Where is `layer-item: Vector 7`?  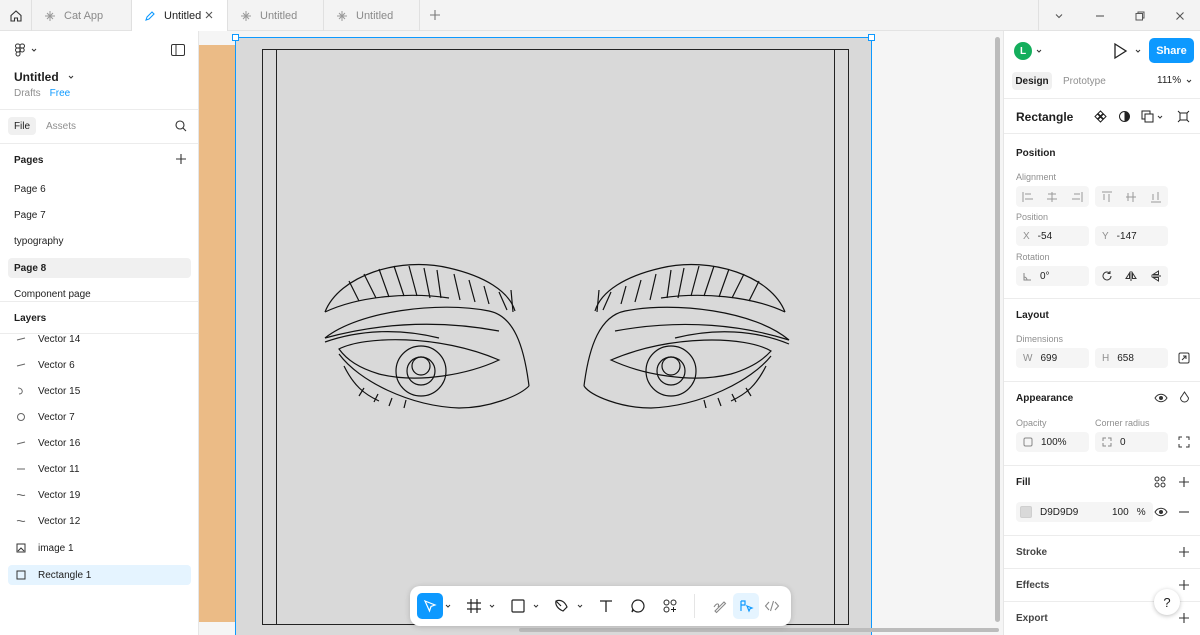
layer-item: Vector 7 is located at coordinates (99, 417).